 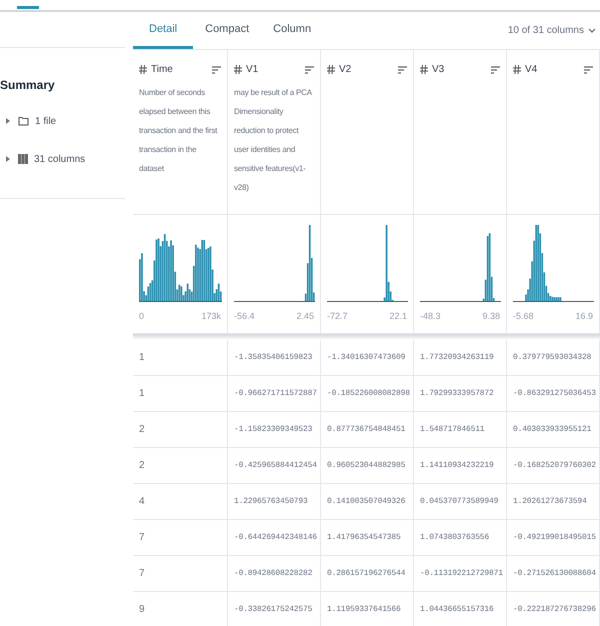 What do you see at coordinates (367, 429) in the screenshot?
I see `table-cell: 0.877736754848451` at bounding box center [367, 429].